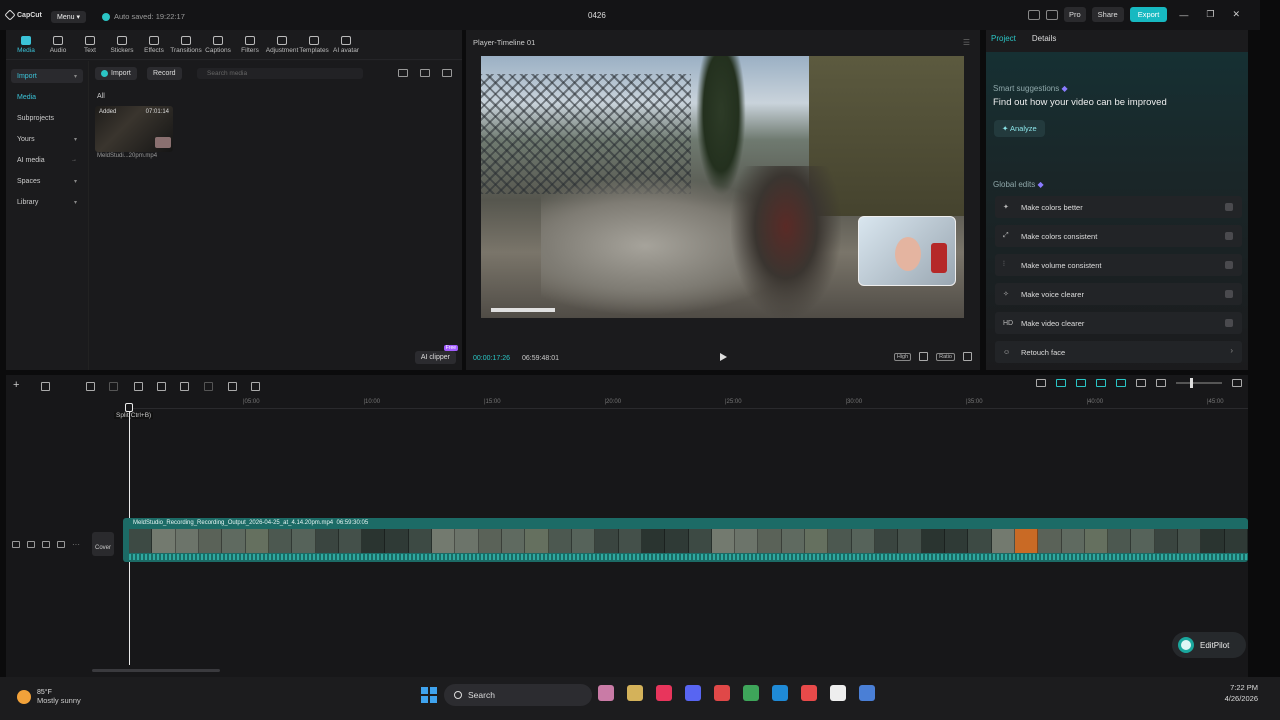 The height and width of the screenshot is (720, 1280). I want to click on media-thumbnail: Added 07:01:14, so click(134, 129).